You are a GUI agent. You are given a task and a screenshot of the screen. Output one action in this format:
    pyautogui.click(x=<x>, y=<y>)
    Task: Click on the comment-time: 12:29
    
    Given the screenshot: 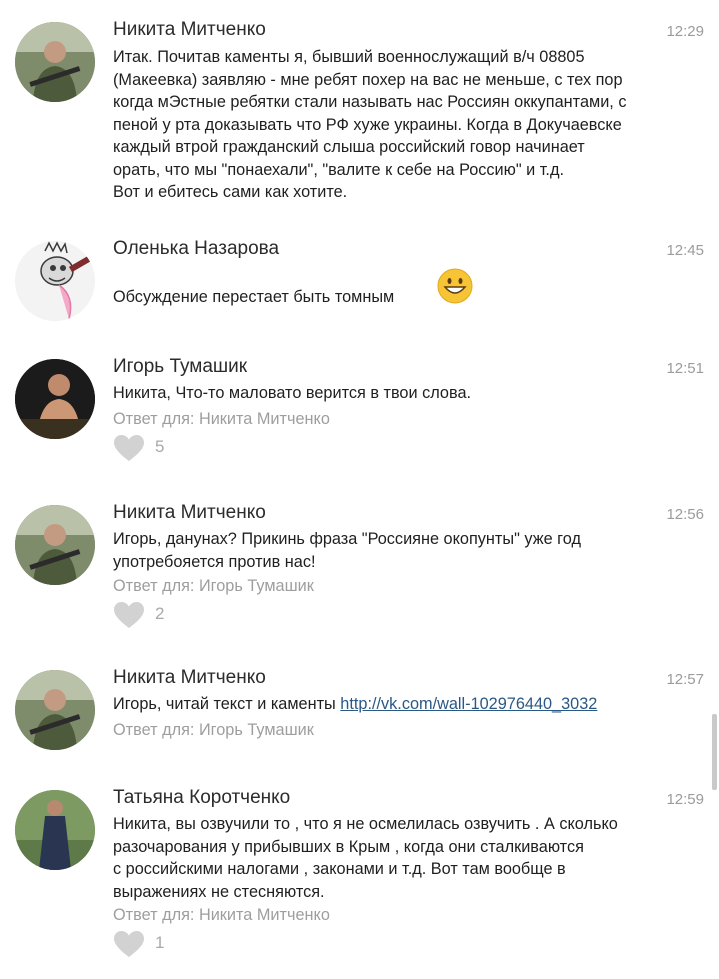 What is the action you would take?
    pyautogui.click(x=685, y=31)
    